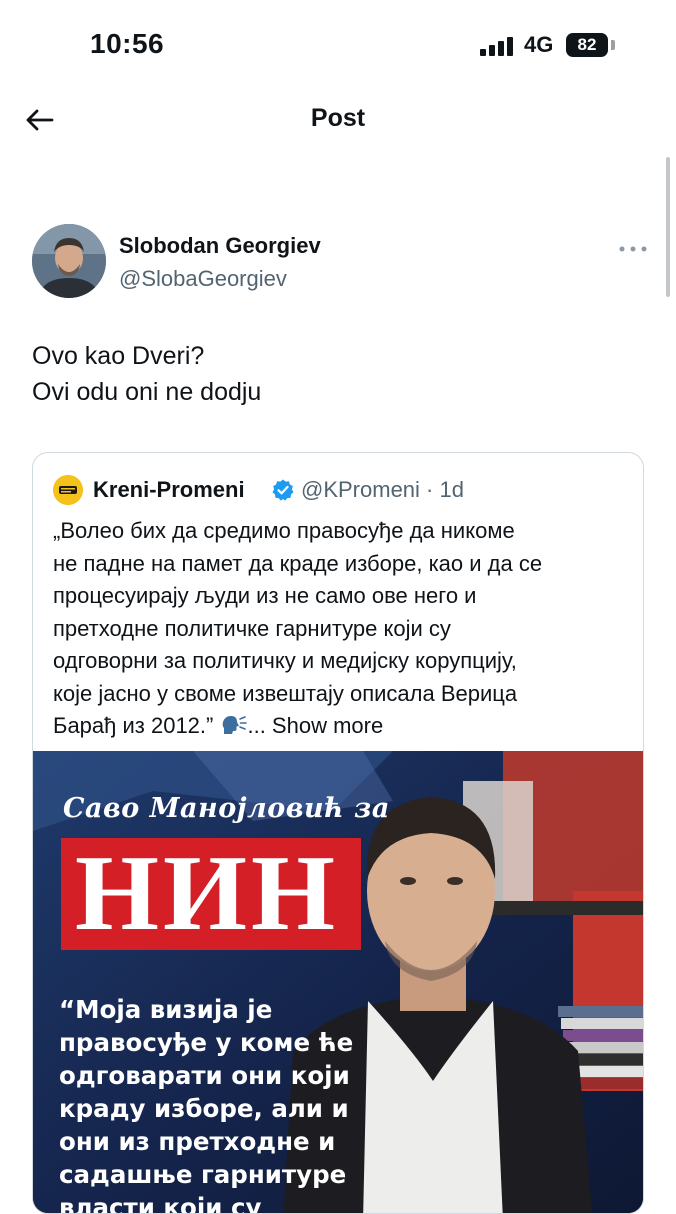 The image size is (676, 1214). What do you see at coordinates (668, 227) in the screenshot?
I see `scrollbar` at bounding box center [668, 227].